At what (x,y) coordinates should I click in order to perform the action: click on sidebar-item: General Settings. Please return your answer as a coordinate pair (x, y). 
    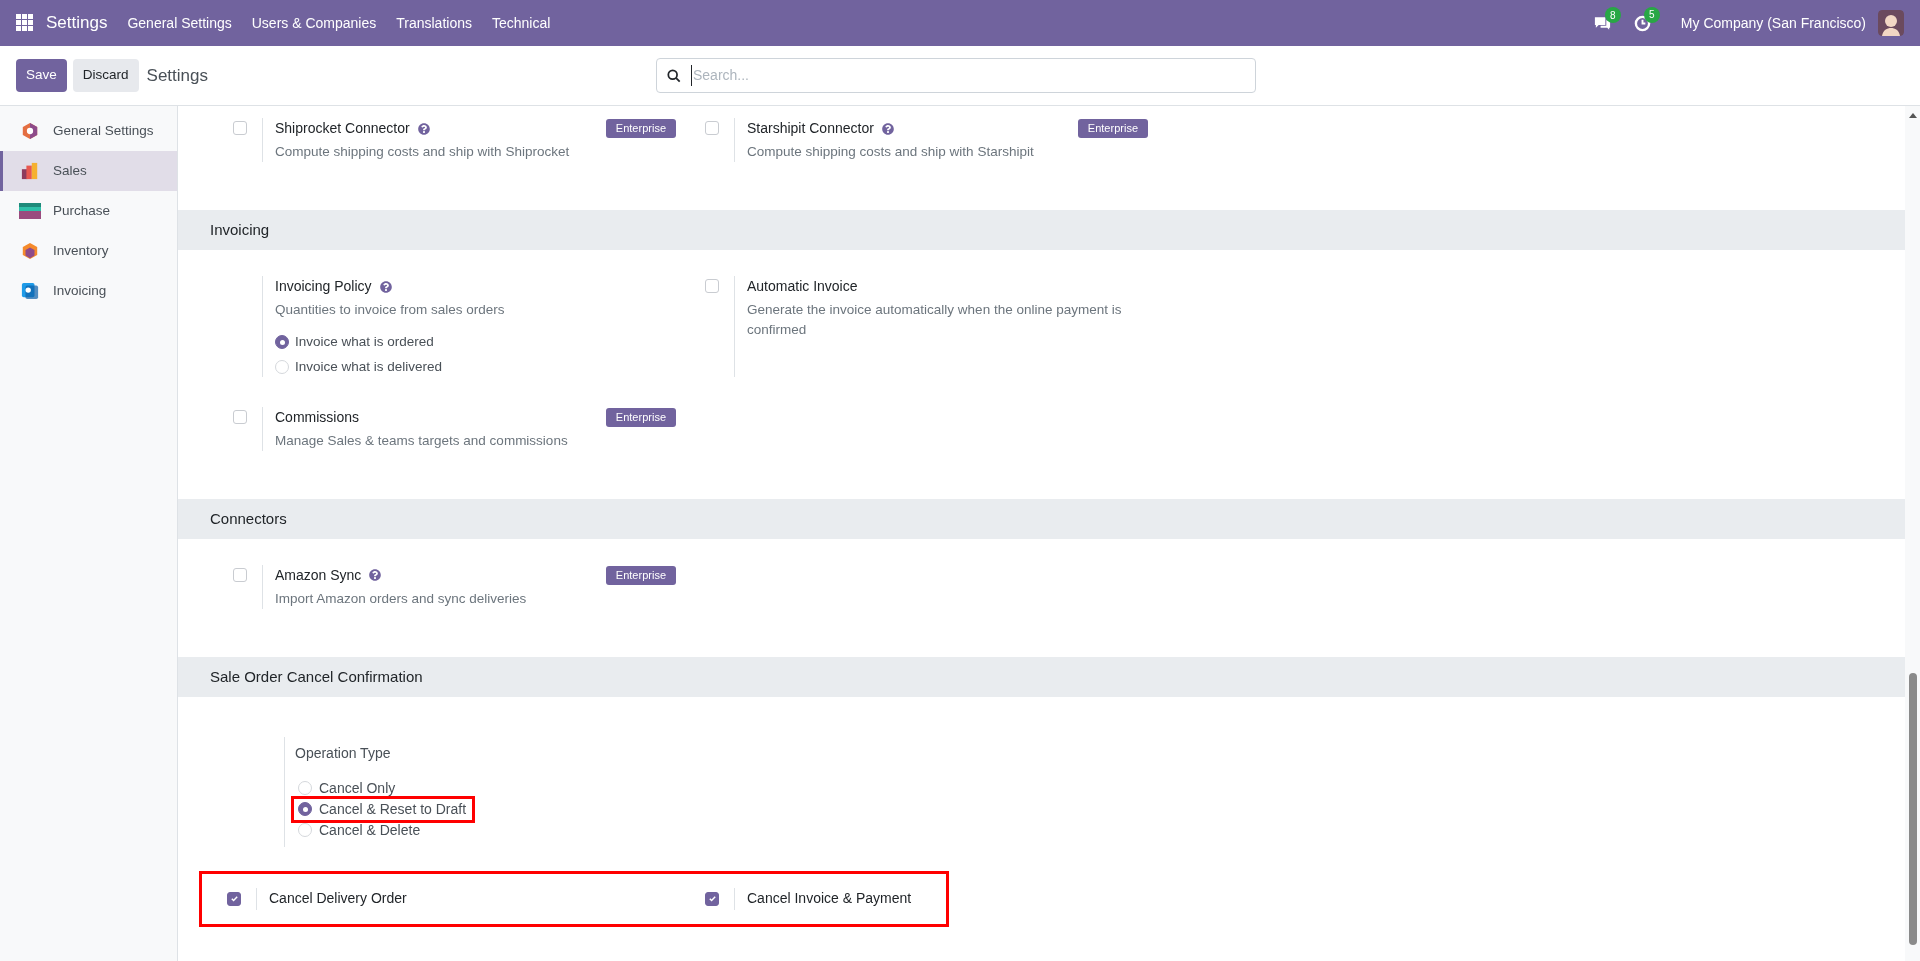
    Looking at the image, I should click on (88, 131).